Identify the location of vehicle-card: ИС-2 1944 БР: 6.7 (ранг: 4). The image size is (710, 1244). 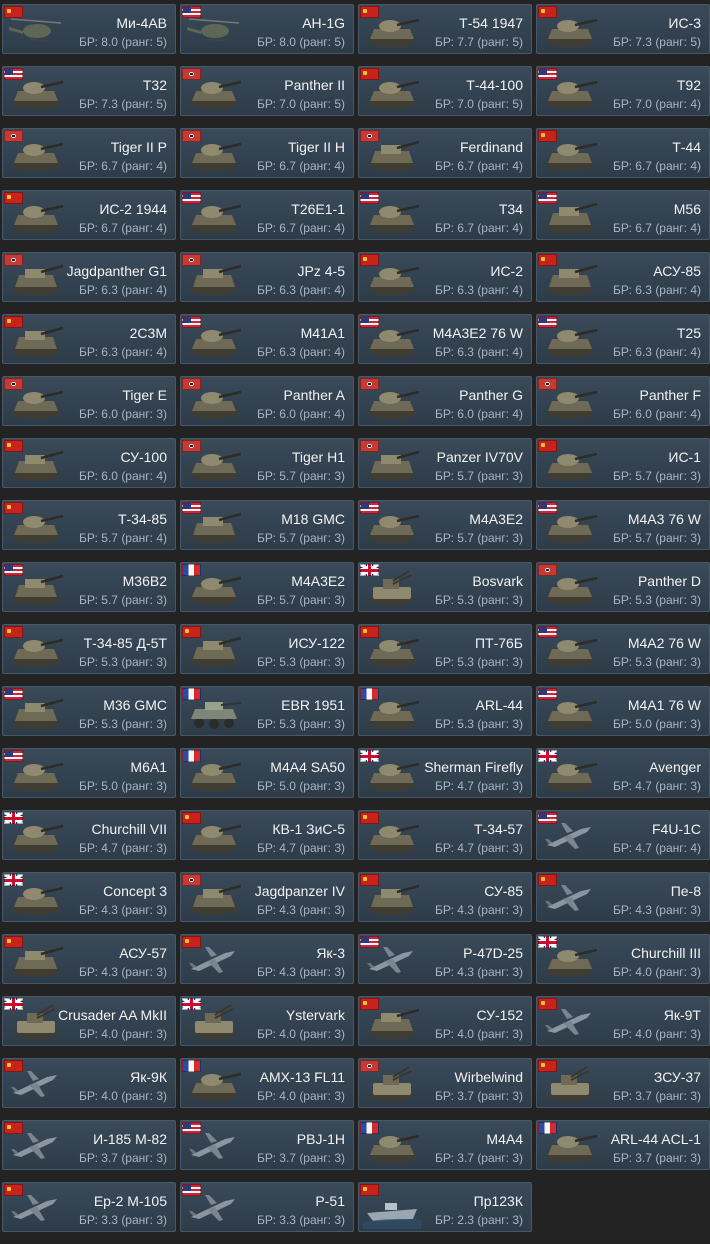
(89, 215).